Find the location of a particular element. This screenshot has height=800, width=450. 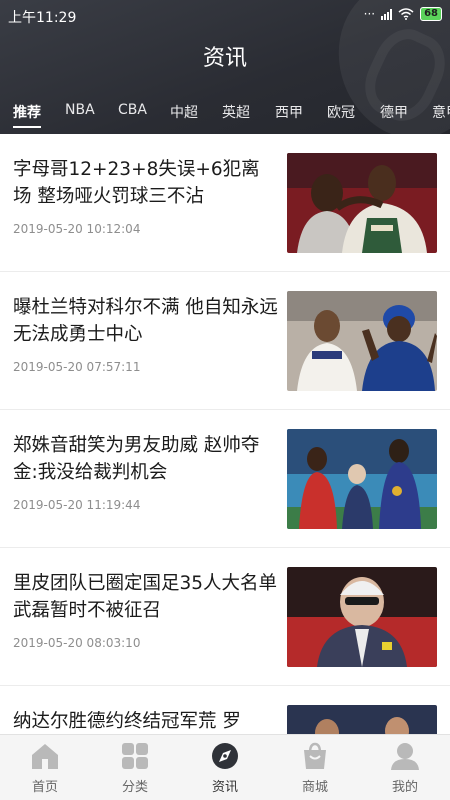

wifi-icon is located at coordinates (406, 14).